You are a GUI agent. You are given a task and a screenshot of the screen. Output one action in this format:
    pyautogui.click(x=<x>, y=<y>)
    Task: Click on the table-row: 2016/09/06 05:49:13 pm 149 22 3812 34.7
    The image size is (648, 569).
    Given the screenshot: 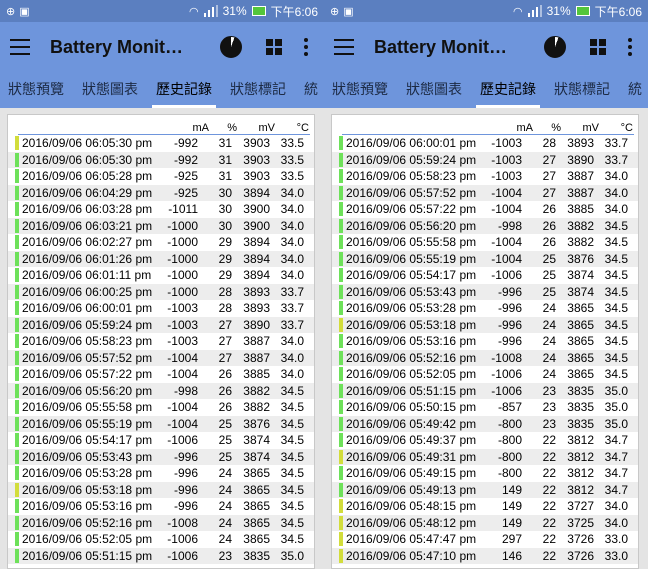 What is the action you would take?
    pyautogui.click(x=485, y=489)
    